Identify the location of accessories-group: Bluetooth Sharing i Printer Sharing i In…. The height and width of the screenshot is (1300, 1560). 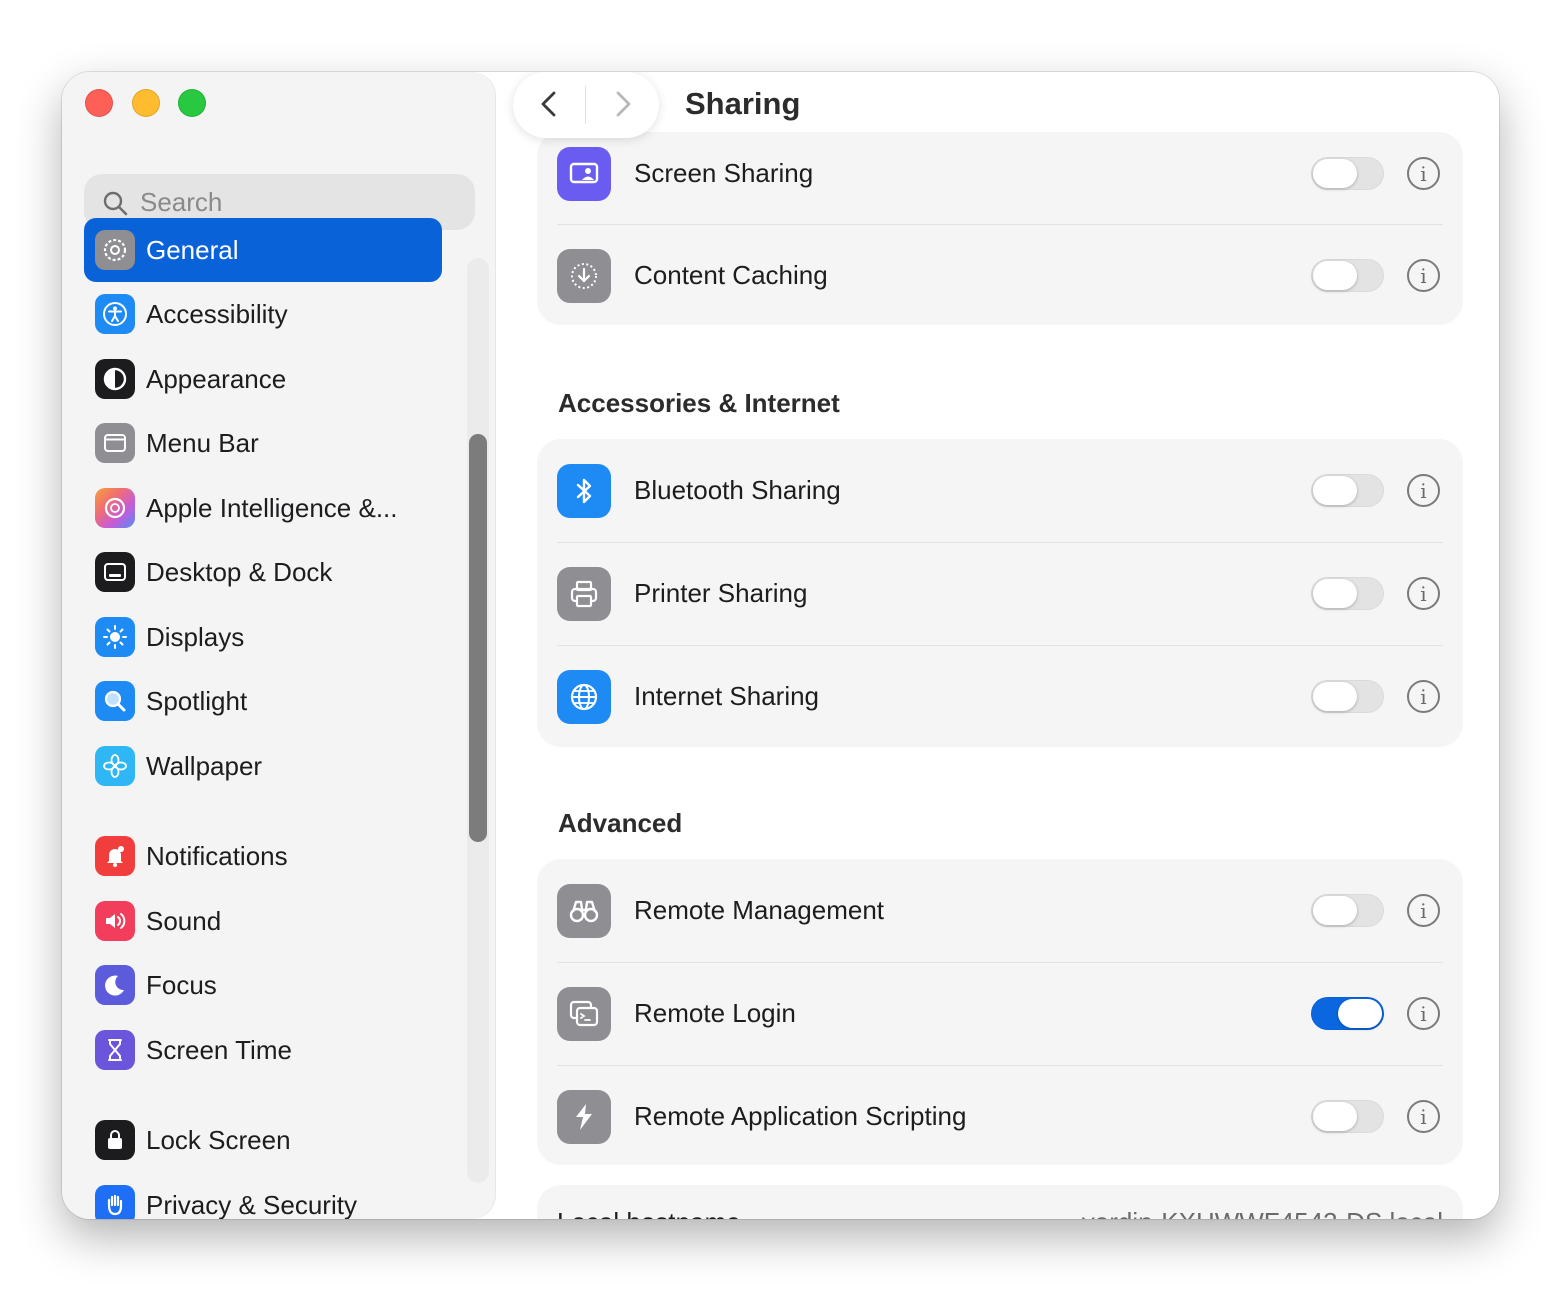
(1000, 593).